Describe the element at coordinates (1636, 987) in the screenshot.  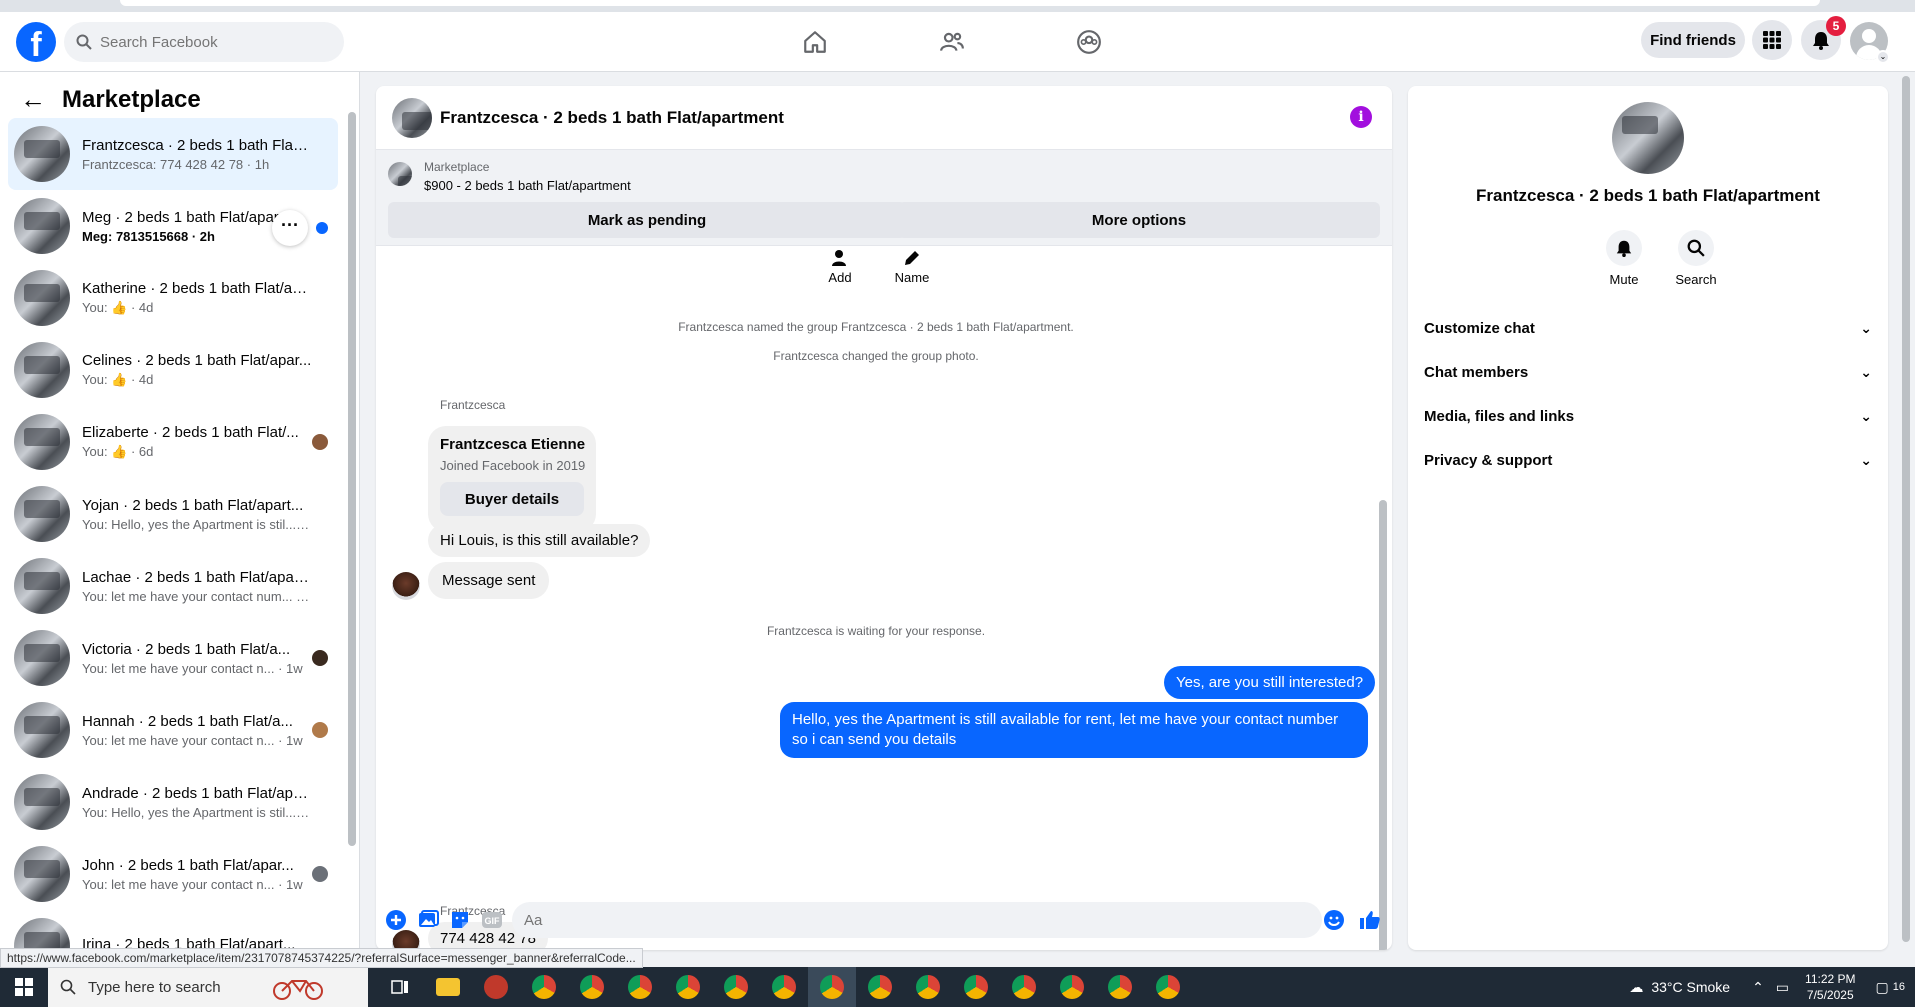
I see `weather-icon: ☁` at that location.